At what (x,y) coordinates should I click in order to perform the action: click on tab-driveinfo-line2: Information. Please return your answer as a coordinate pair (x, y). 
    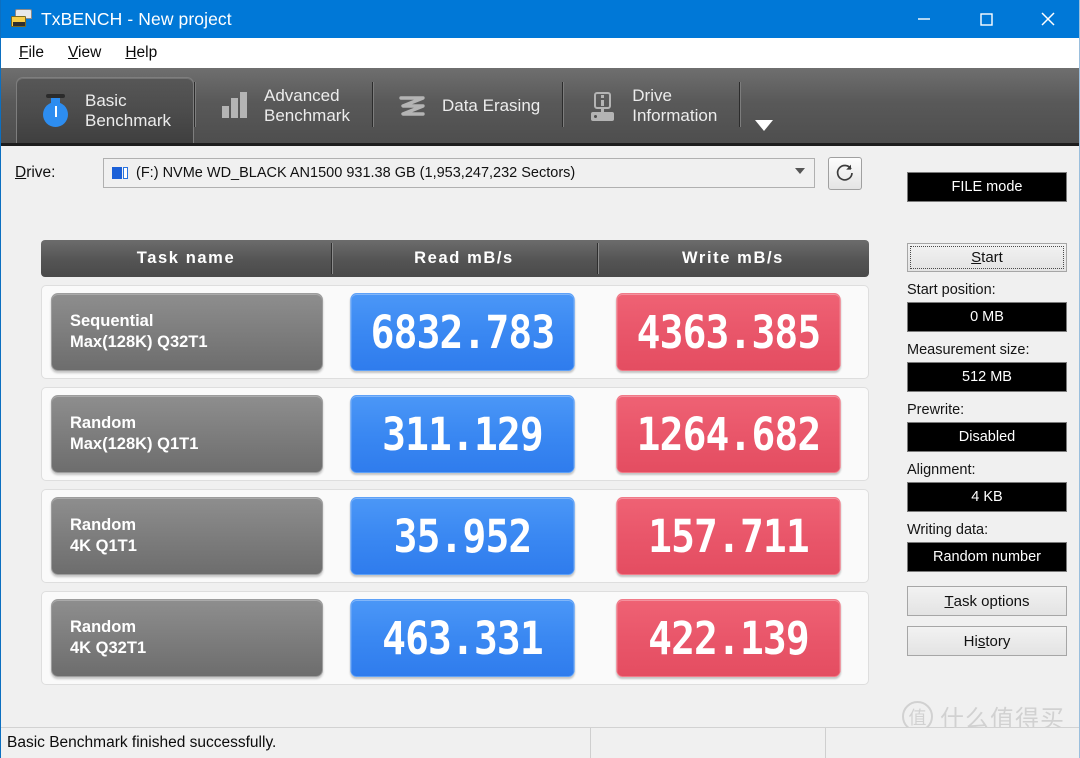
    Looking at the image, I should click on (675, 115).